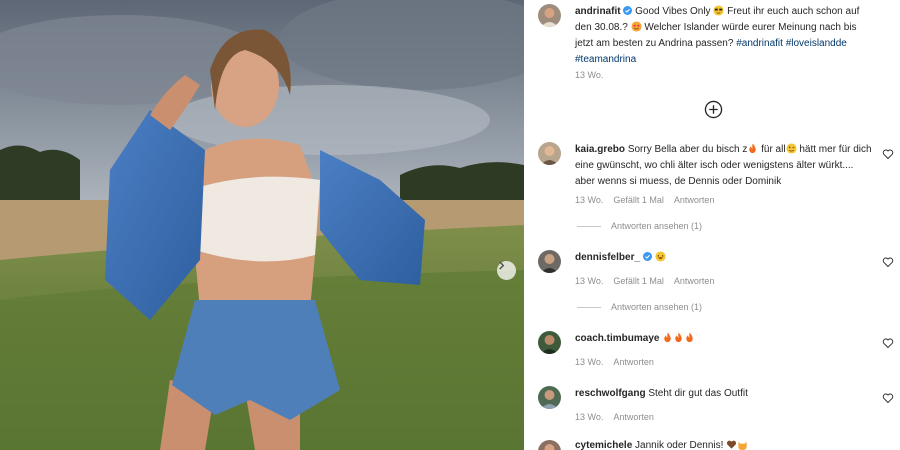  What do you see at coordinates (713, 109) in the screenshot?
I see `plus-circle-icon` at bounding box center [713, 109].